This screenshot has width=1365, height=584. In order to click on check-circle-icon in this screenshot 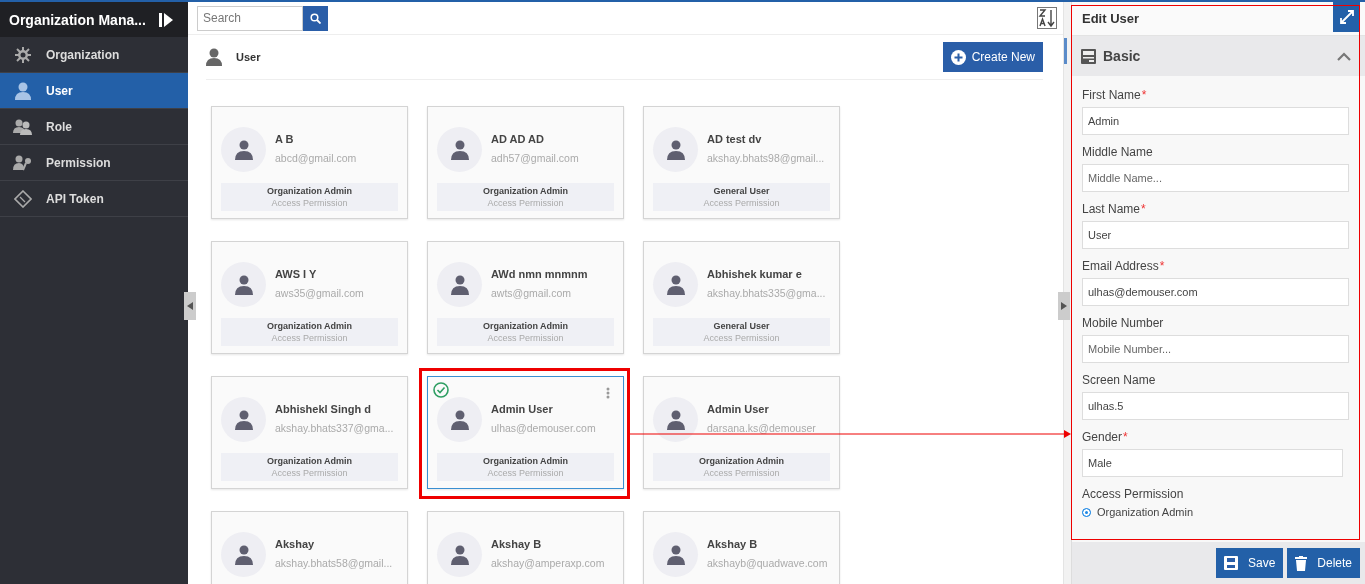, I will do `click(441, 390)`.